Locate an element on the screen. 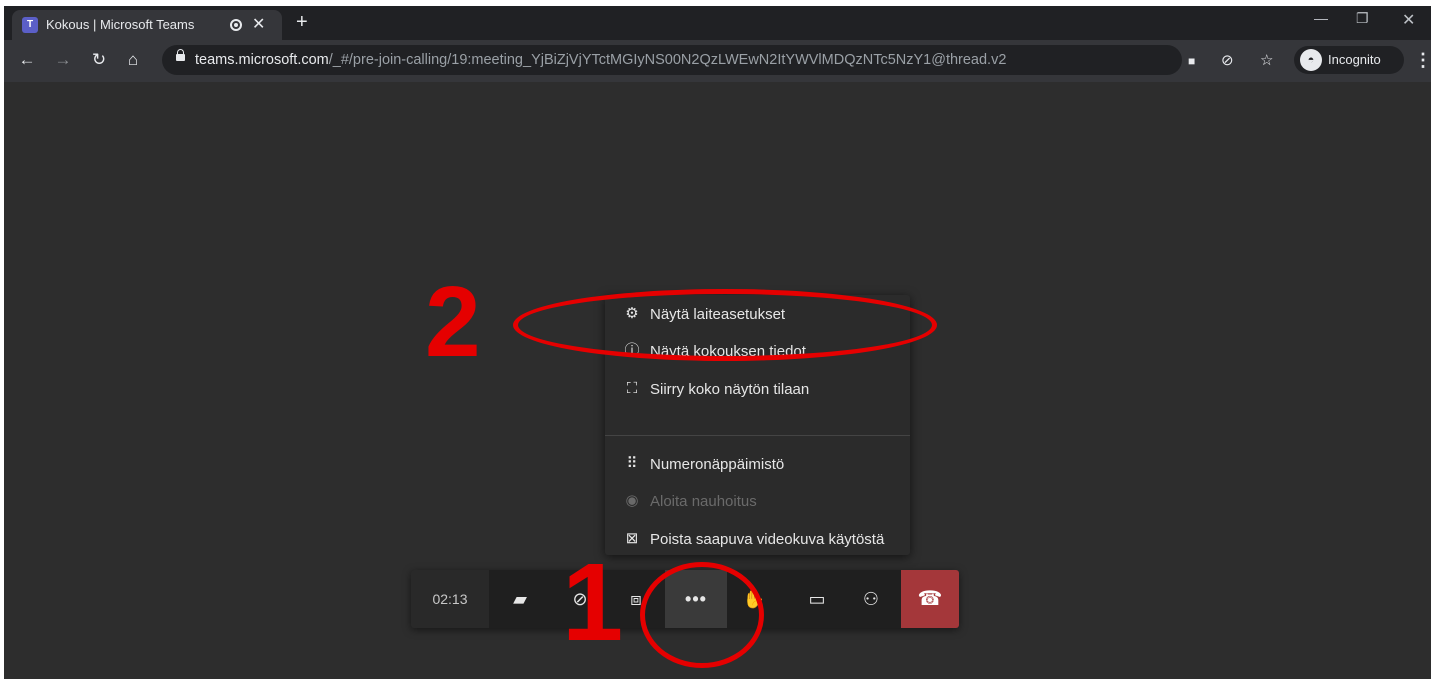  chat-button: ▭ is located at coordinates (817, 599).